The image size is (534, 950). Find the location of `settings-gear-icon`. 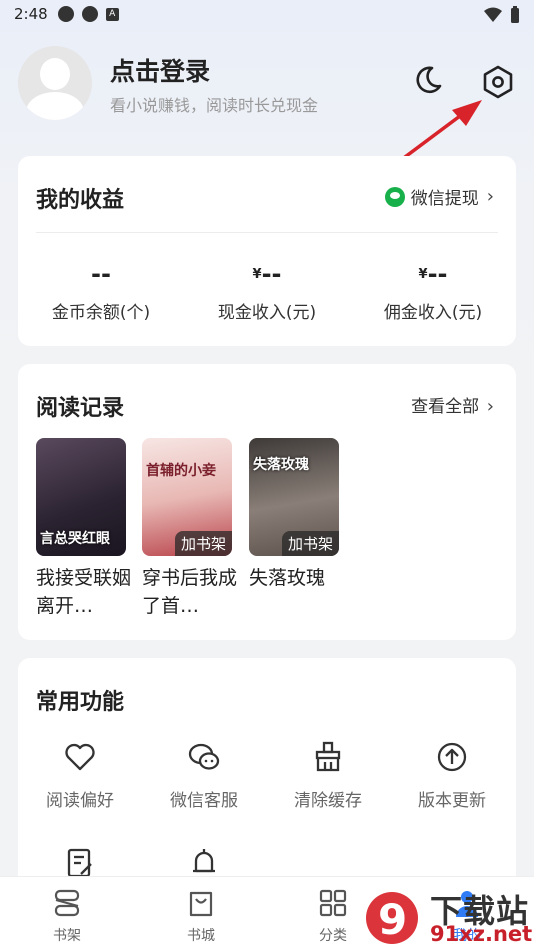

settings-gear-icon is located at coordinates (498, 82).